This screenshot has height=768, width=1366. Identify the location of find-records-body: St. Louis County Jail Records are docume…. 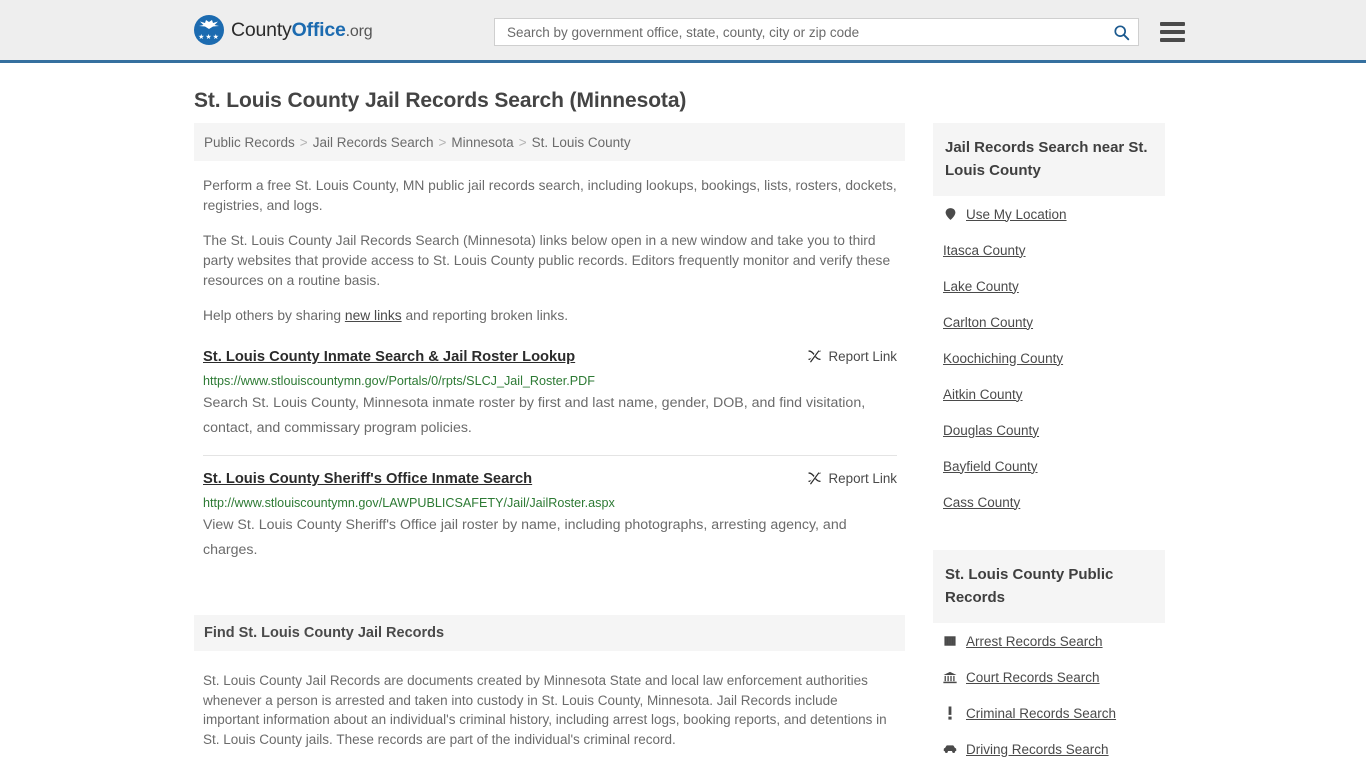
(549, 719).